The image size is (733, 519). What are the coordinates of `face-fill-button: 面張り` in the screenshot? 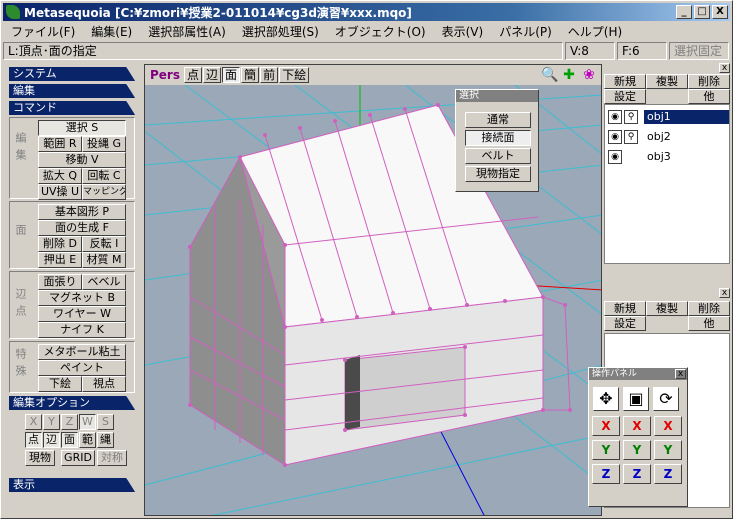 It's located at (60, 282).